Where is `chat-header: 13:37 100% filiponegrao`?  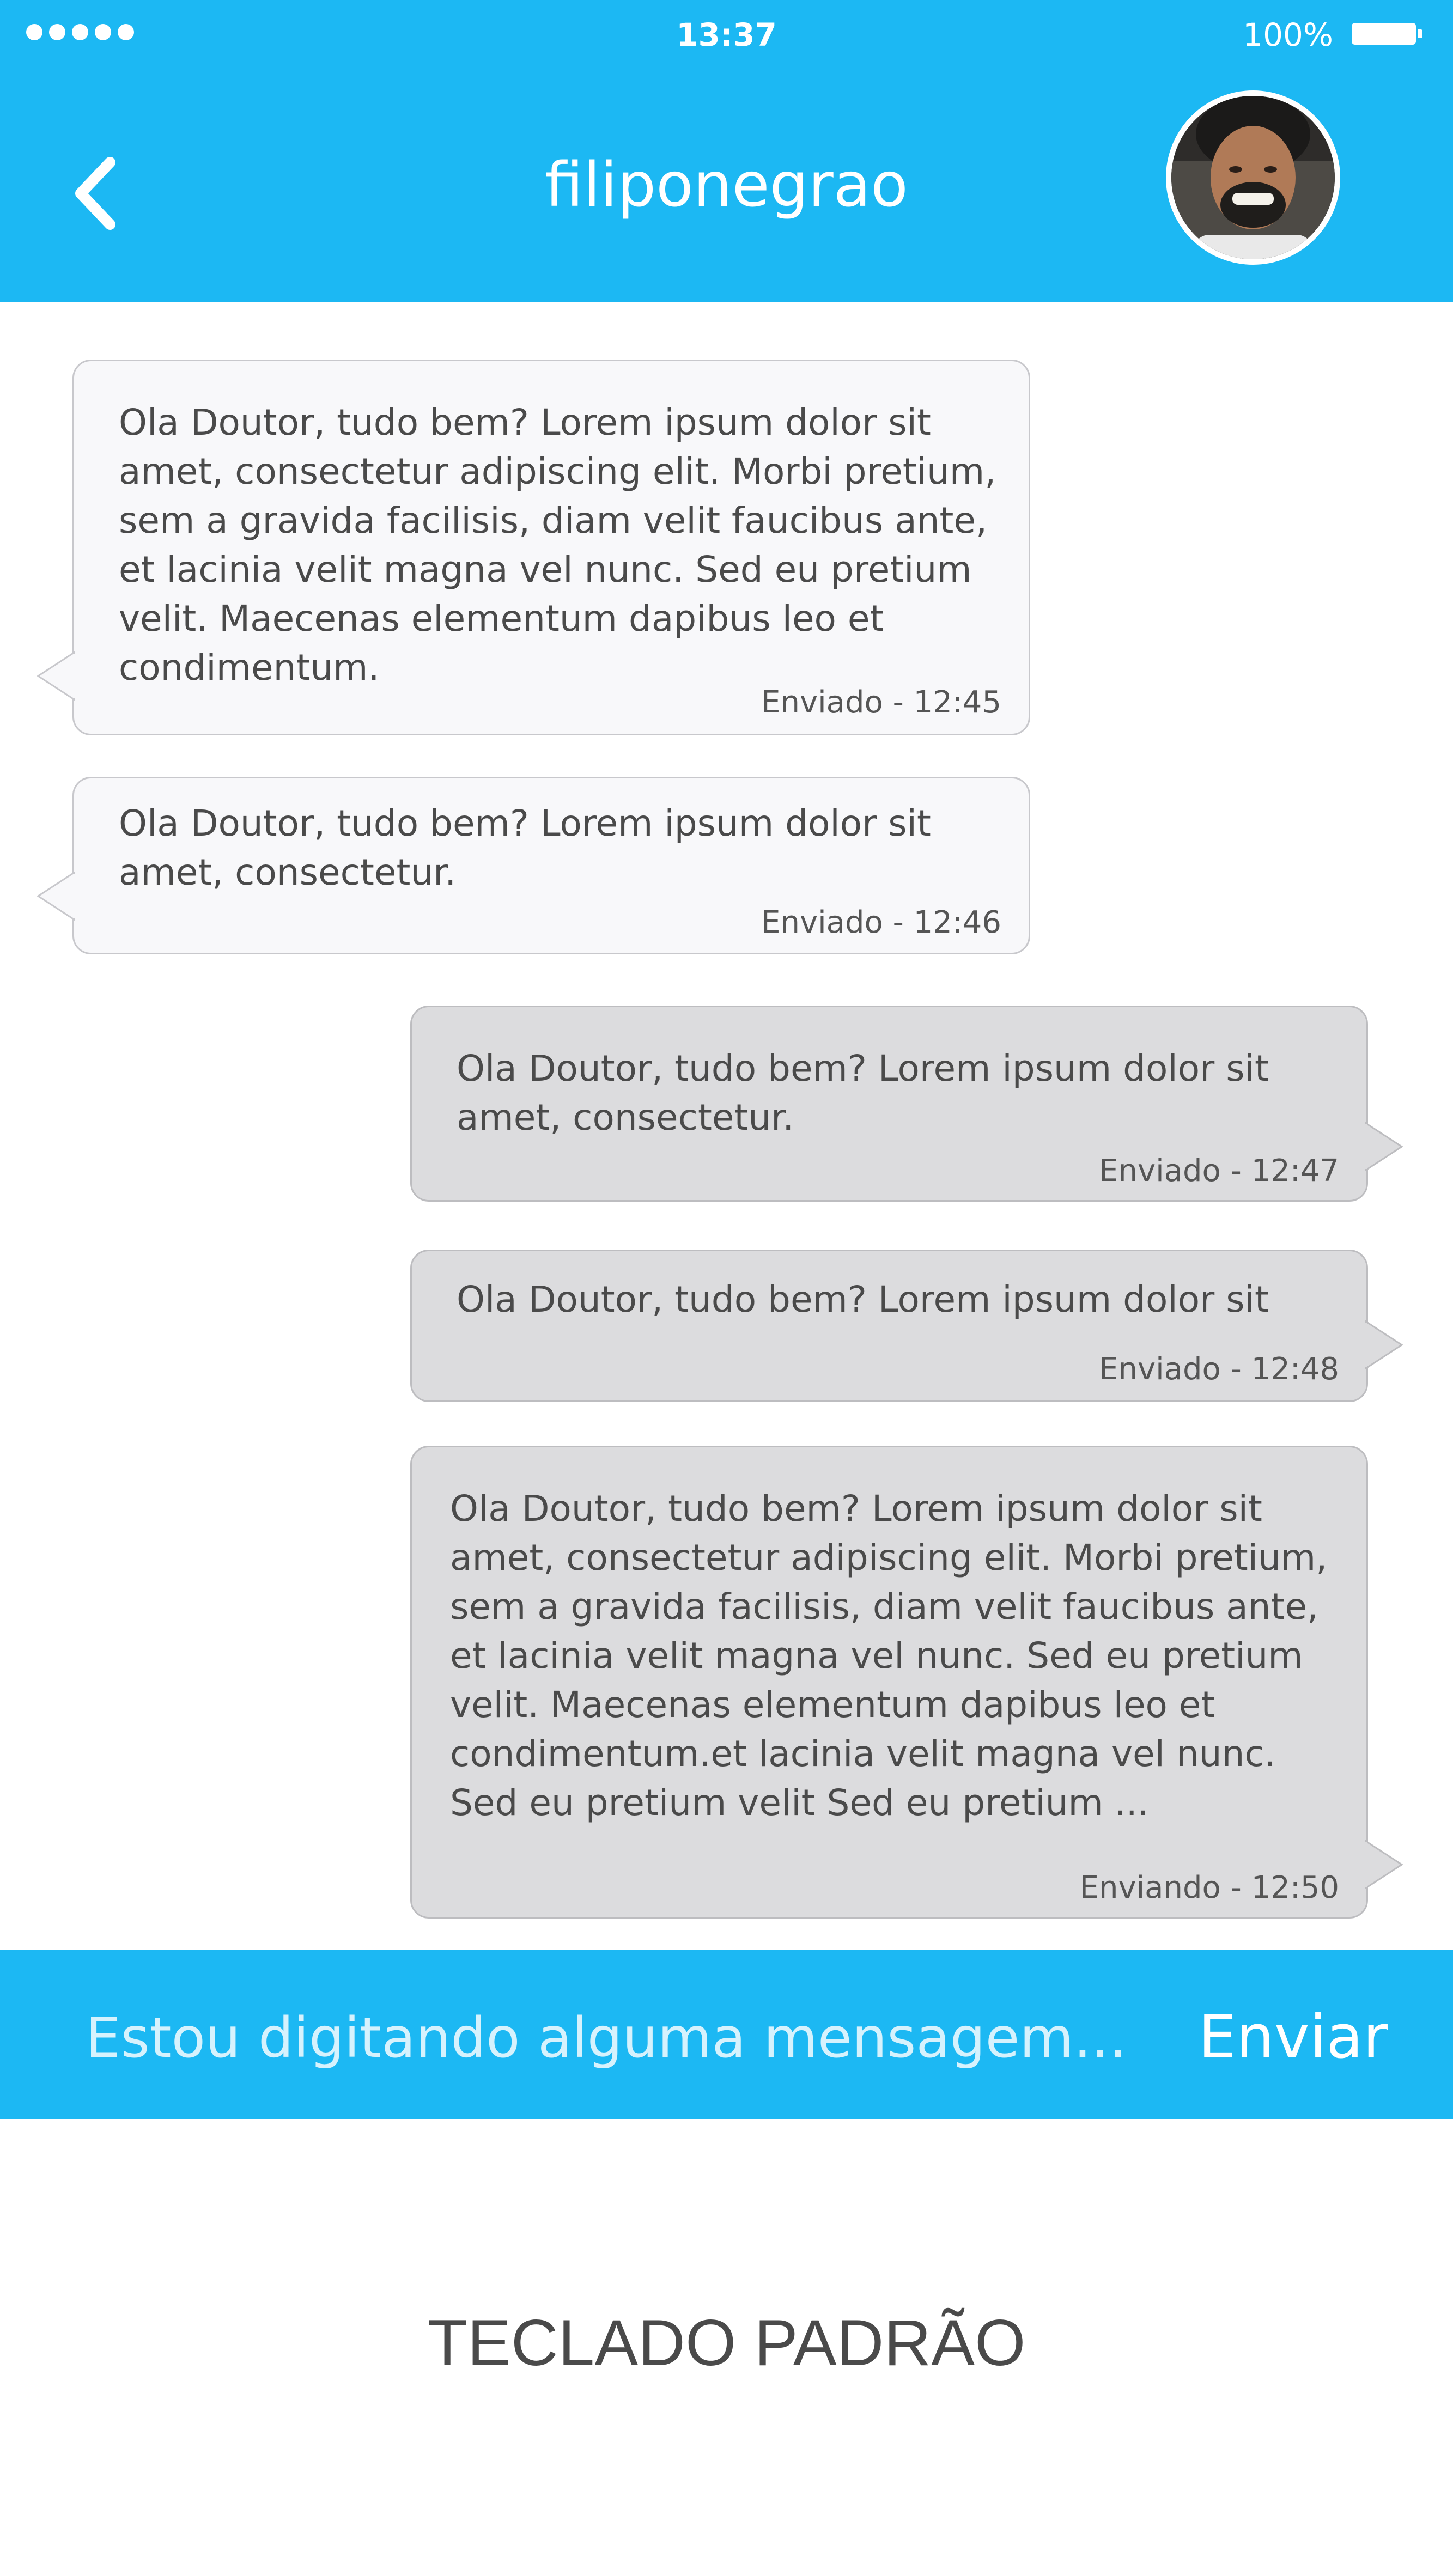 chat-header: 13:37 100% filiponegrao is located at coordinates (726, 151).